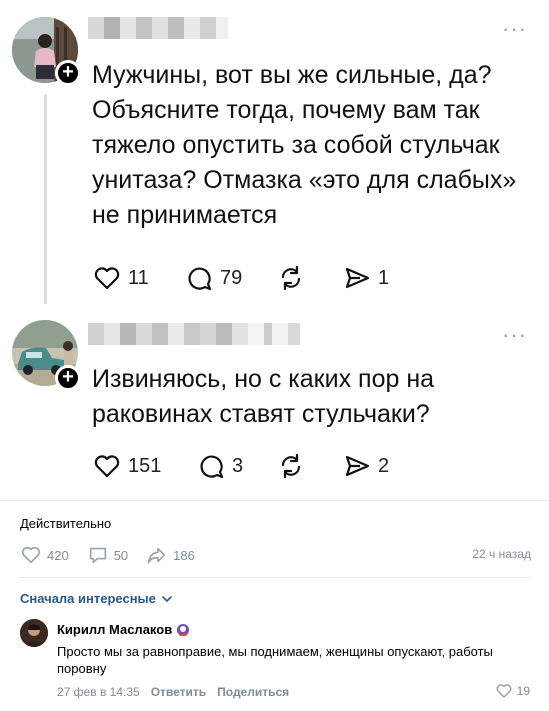  I want to click on like-count: 11, so click(138, 277).